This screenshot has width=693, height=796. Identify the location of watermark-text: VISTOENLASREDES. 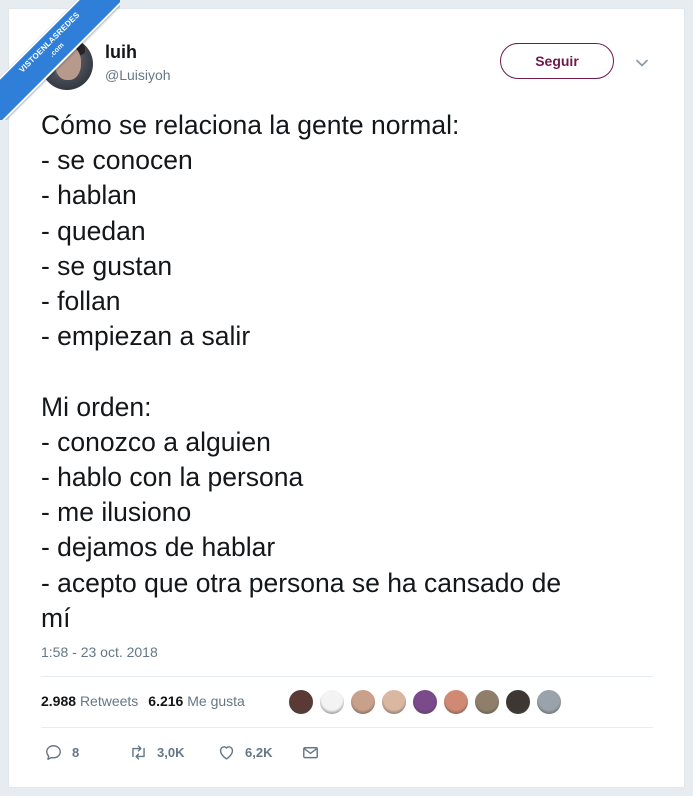
(49, 42).